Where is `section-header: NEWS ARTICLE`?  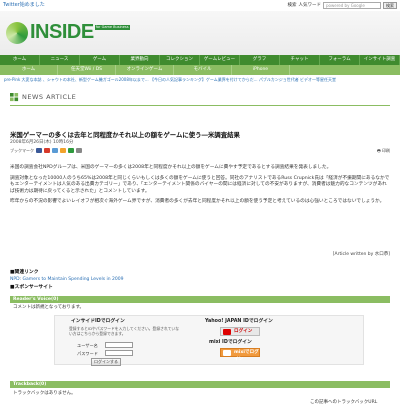 section-header: NEWS ARTICLE is located at coordinates (43, 97).